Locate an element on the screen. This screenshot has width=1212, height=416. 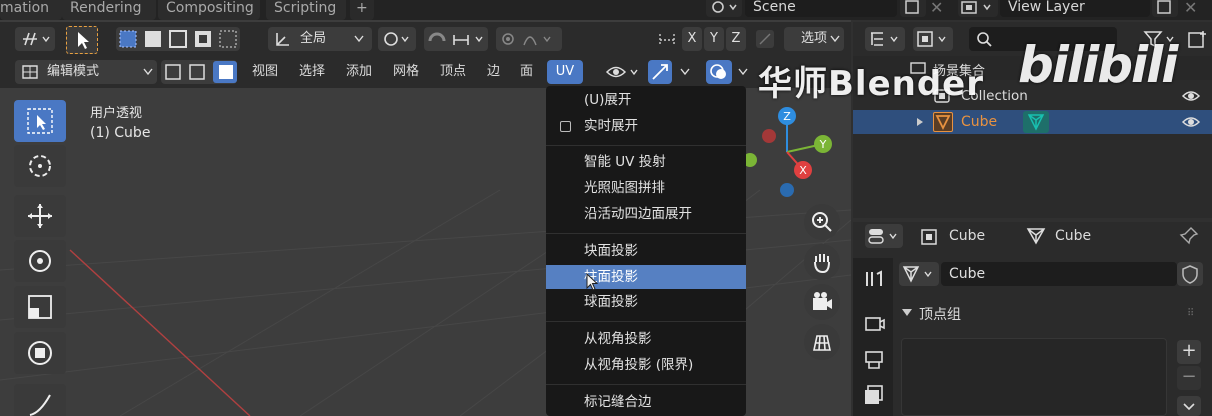
menu-edge: 边 is located at coordinates (493, 72).